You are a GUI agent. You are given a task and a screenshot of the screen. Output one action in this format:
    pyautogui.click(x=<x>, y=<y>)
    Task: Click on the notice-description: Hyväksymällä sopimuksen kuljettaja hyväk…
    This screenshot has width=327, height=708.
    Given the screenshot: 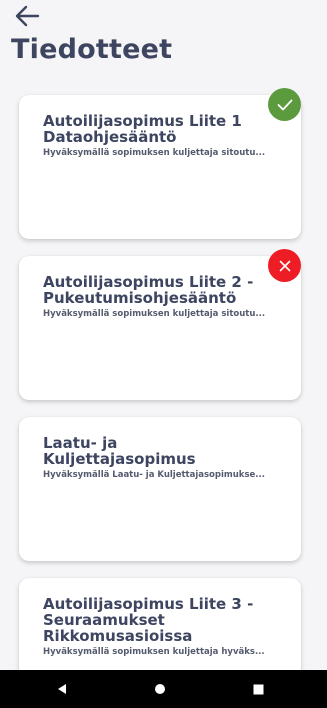 What is the action you would take?
    pyautogui.click(x=154, y=652)
    